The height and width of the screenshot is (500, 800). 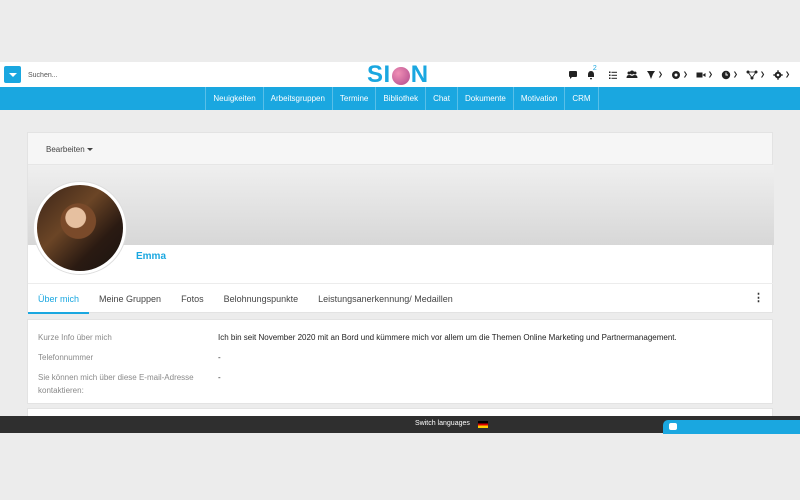 I want to click on clock-icon: ❯, so click(x=729, y=74).